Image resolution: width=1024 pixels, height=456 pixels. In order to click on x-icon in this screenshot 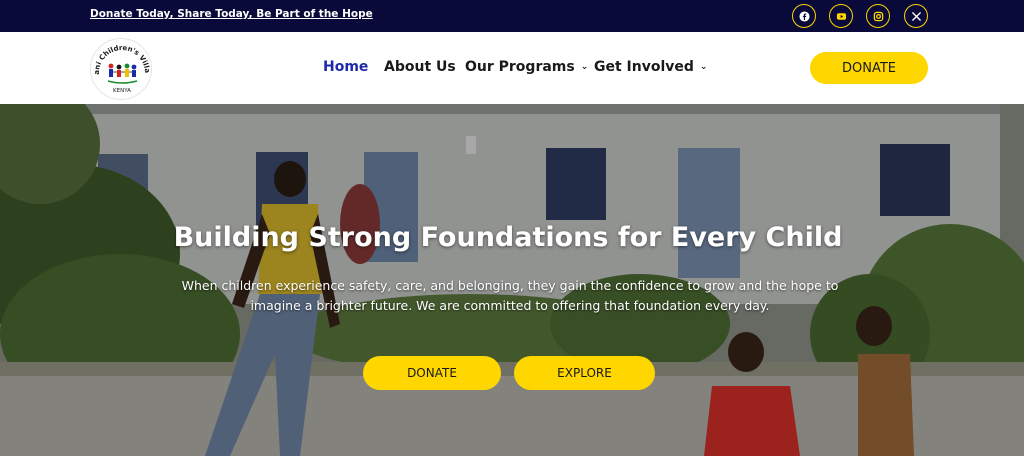, I will do `click(916, 16)`.